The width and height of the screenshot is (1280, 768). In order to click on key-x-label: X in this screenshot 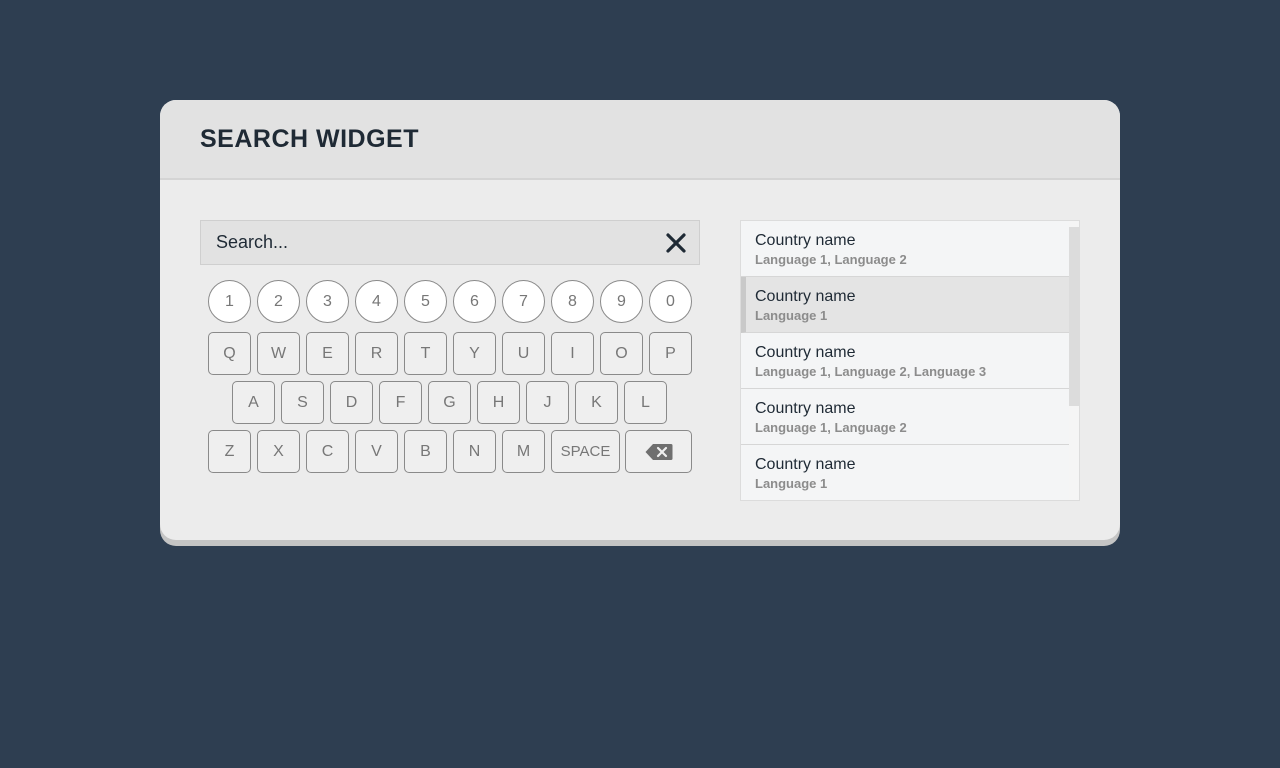, I will do `click(278, 451)`.